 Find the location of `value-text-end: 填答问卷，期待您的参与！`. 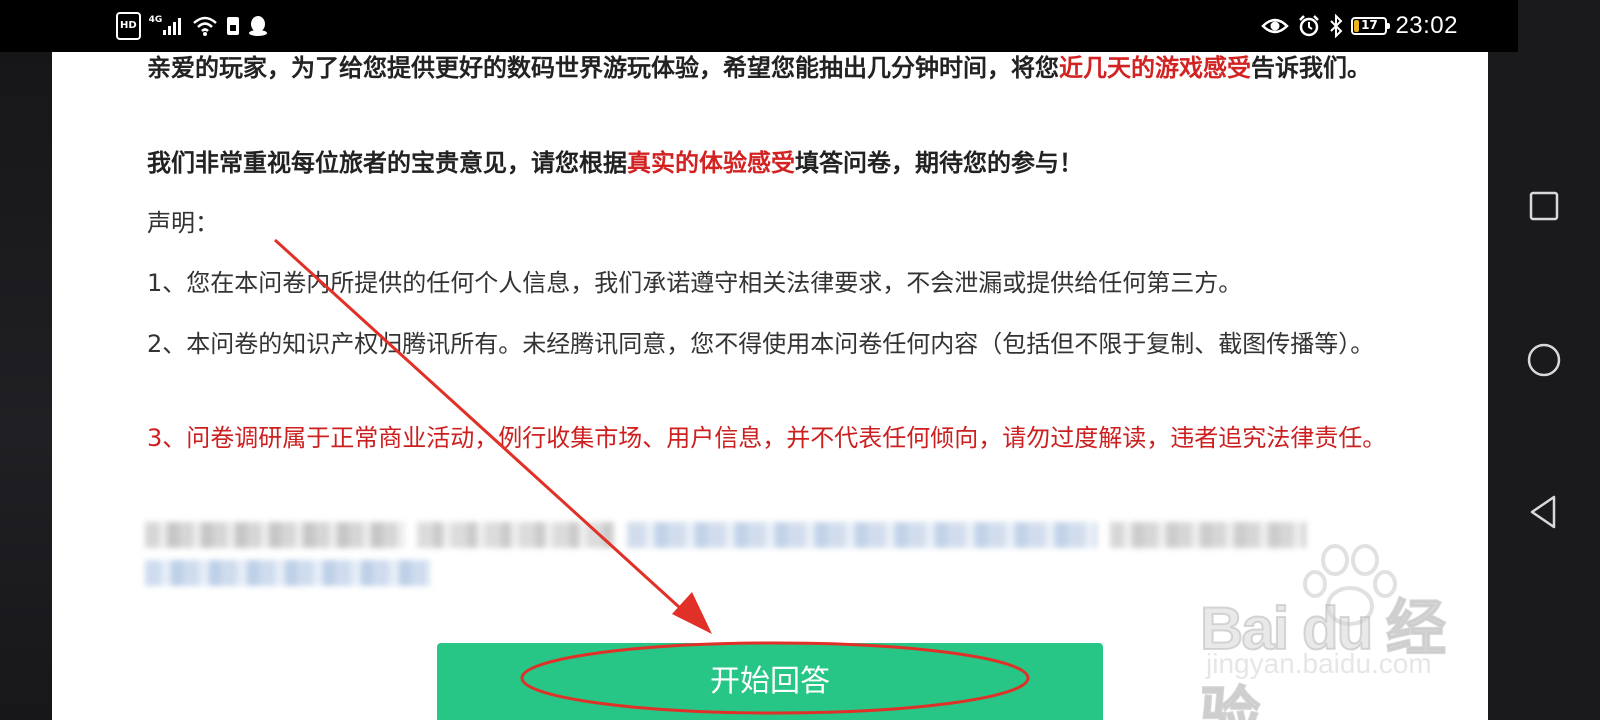

value-text-end: 填答问卷，期待您的参与！ is located at coordinates (939, 163).